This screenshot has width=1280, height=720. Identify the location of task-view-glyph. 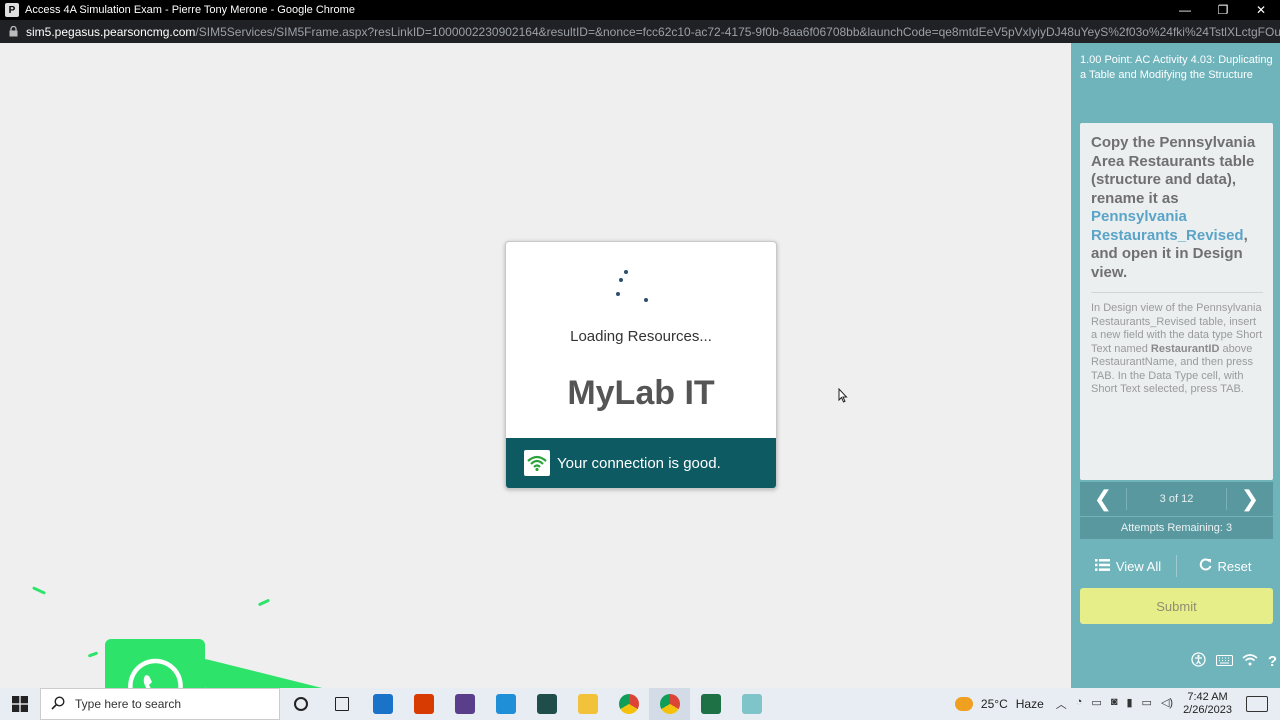
(341, 704).